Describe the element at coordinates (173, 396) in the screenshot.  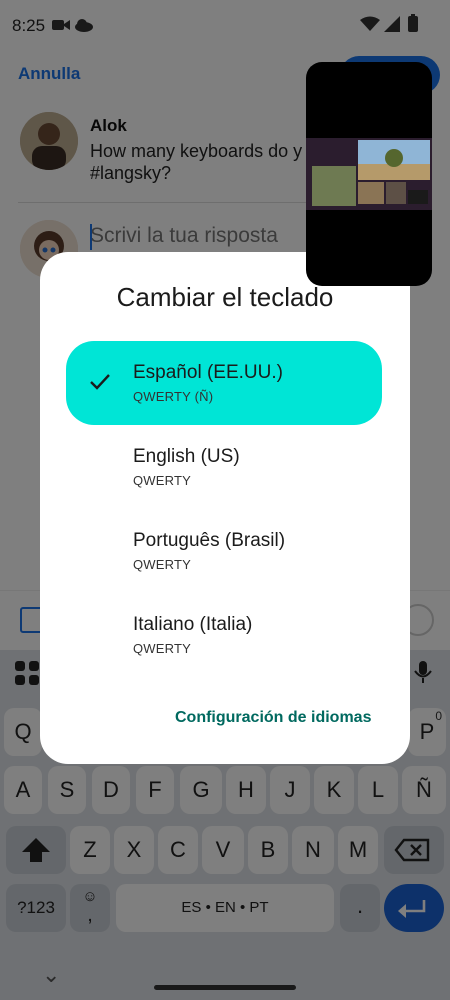
I see `option-layout: QWERTY (Ñ)` at that location.